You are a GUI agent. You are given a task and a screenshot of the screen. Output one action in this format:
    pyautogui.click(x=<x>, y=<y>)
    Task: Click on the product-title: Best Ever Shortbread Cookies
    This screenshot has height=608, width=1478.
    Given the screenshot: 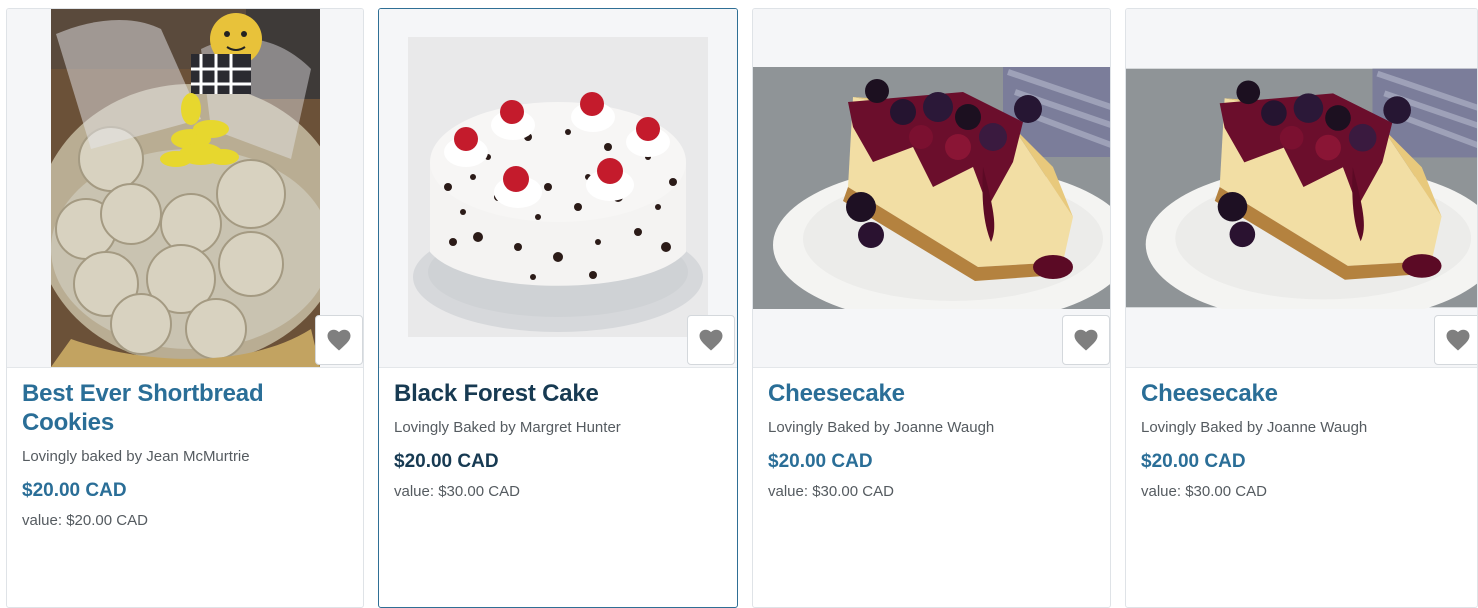 What is the action you would take?
    pyautogui.click(x=186, y=408)
    